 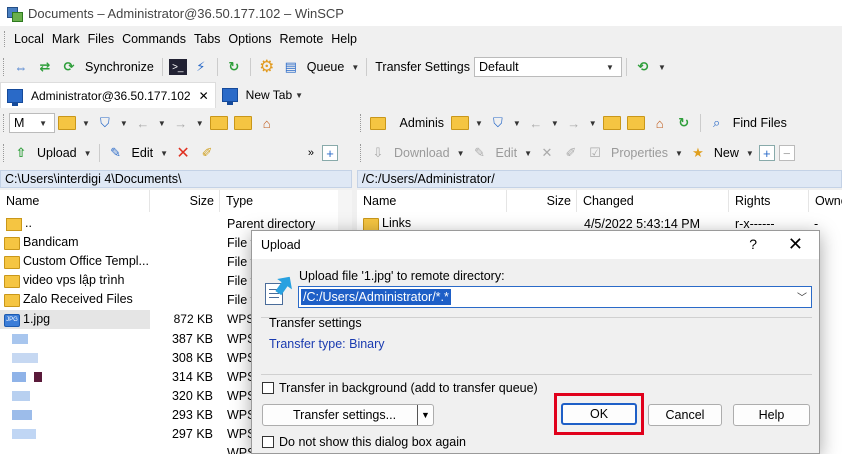 I want to click on transfer-type-link: Transfer type: Binary, so click(x=327, y=344).